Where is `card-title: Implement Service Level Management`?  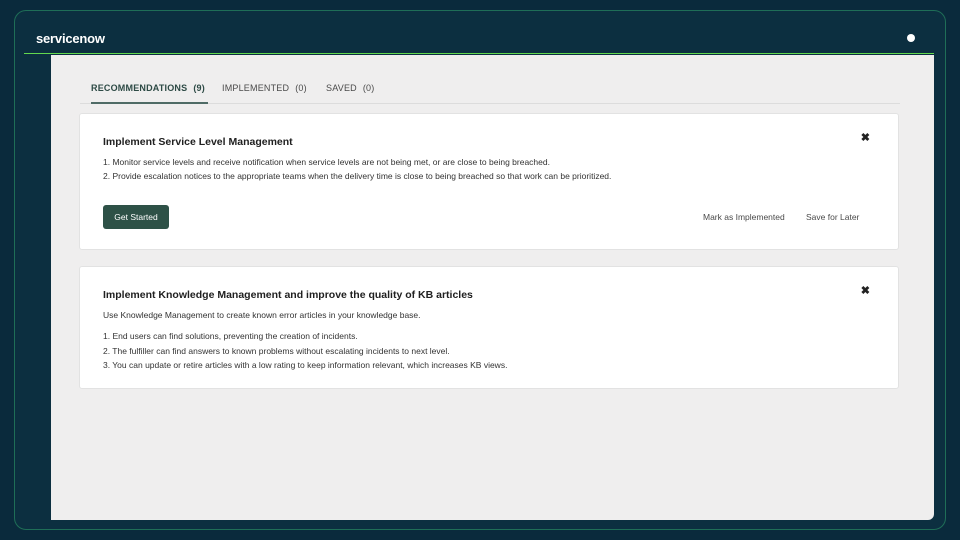 card-title: Implement Service Level Management is located at coordinates (198, 142).